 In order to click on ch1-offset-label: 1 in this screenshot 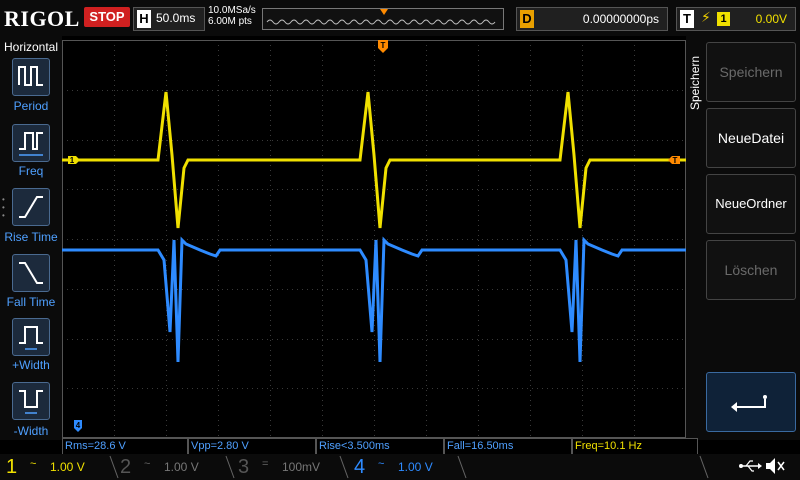, I will do `click(72, 160)`.